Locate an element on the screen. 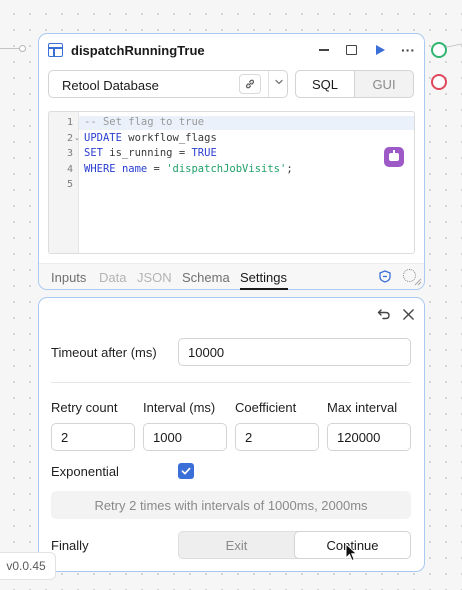 The width and height of the screenshot is (462, 590). code-line: SET is_running = TRUE is located at coordinates (150, 153).